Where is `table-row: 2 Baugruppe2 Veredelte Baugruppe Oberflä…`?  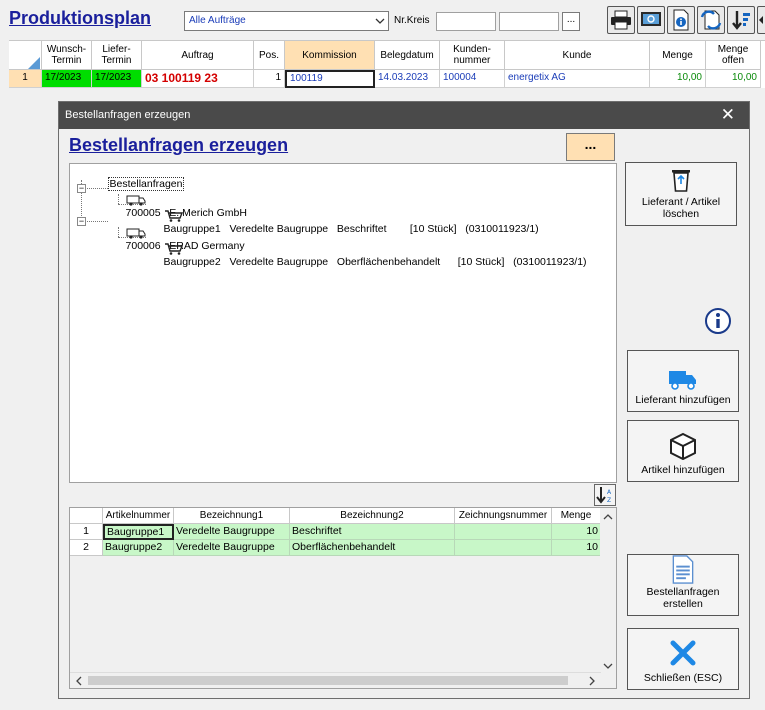
table-row: 2 Baugruppe2 Veredelte Baugruppe Oberflä… is located at coordinates (343, 548).